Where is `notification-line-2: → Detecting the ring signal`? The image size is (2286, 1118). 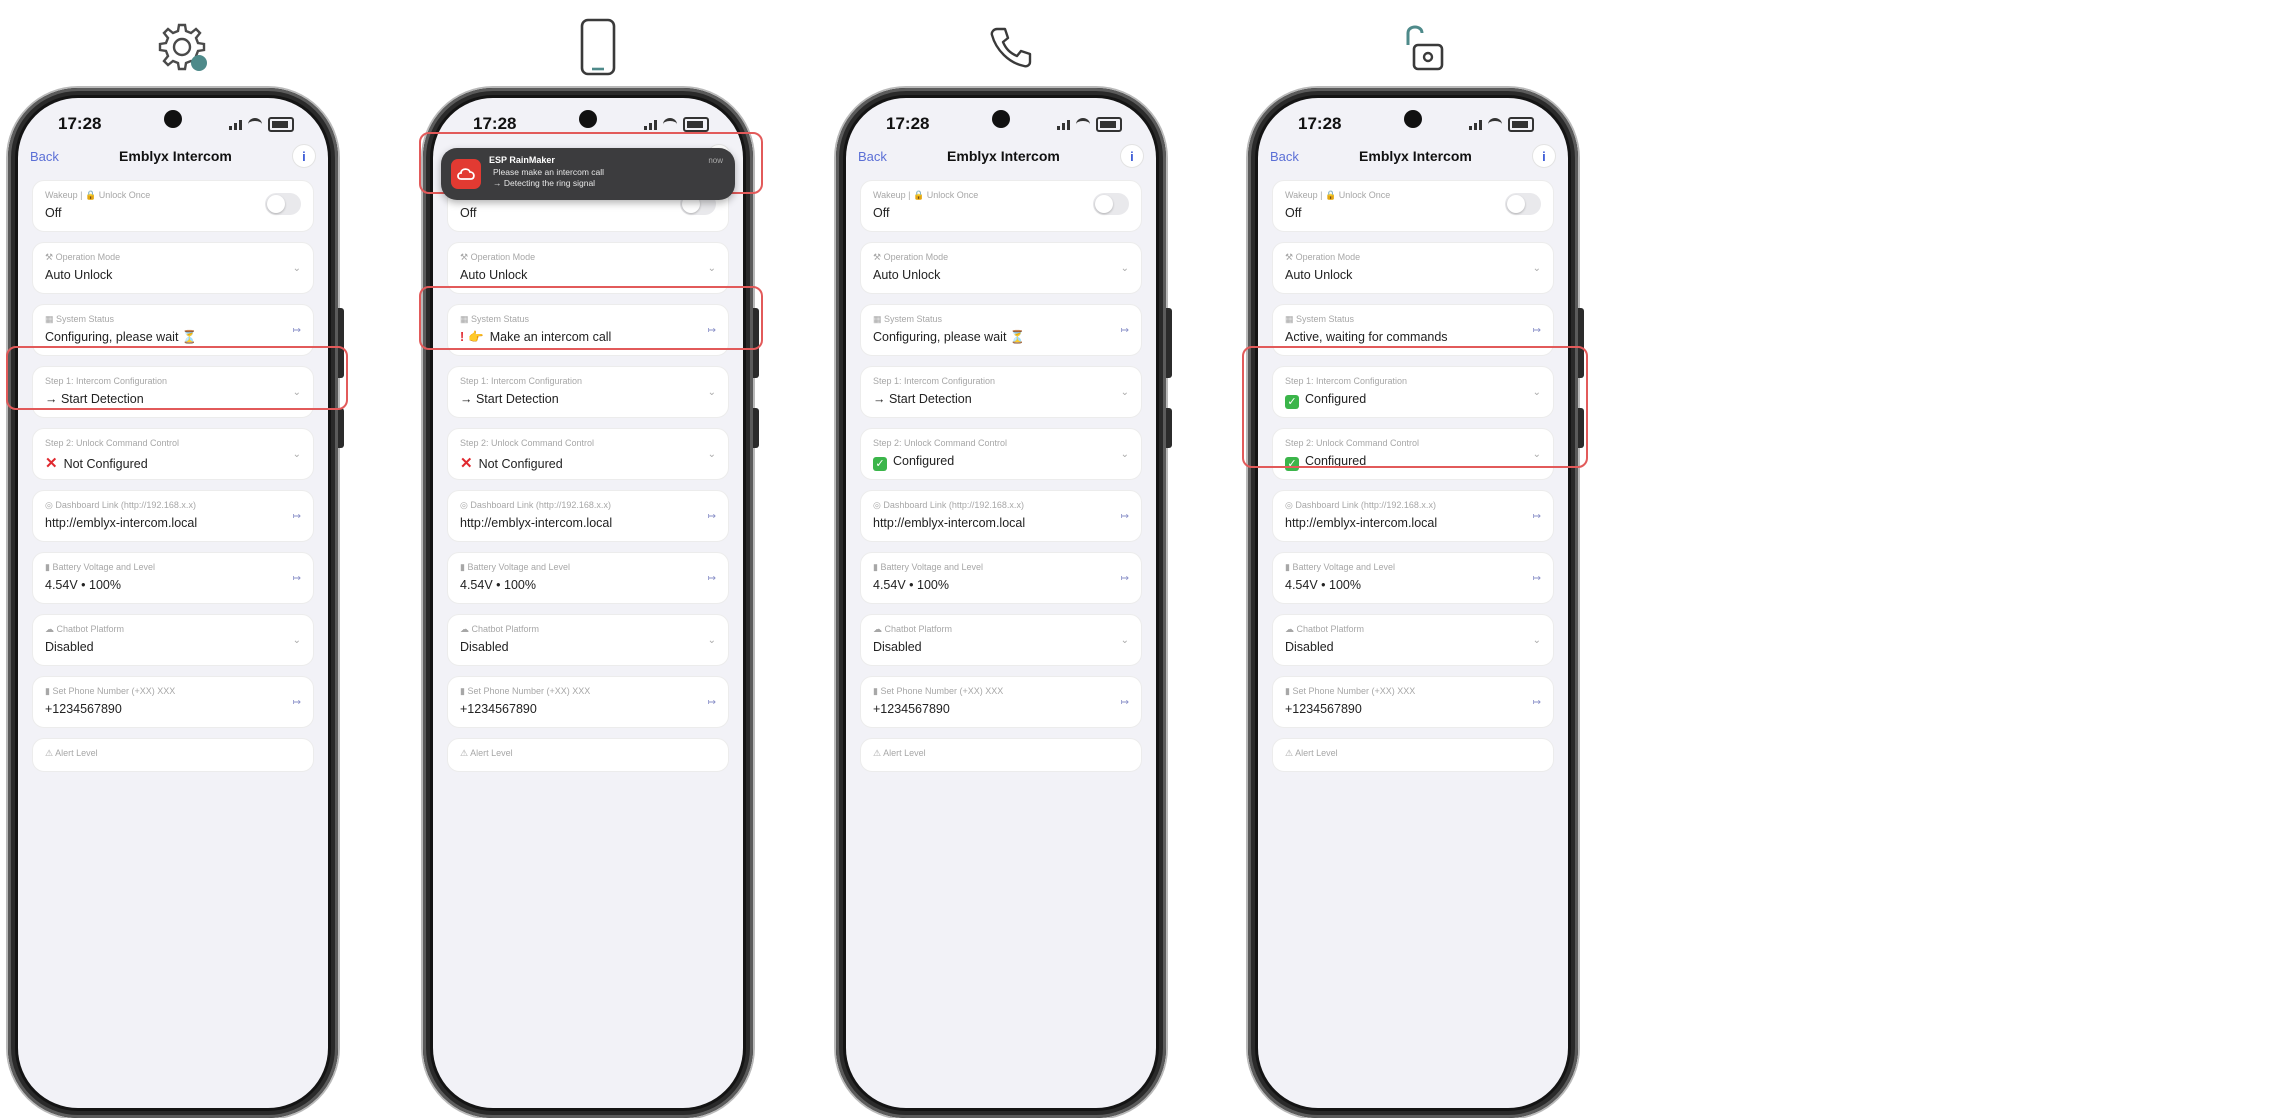
notification-line-2: → Detecting the ring signal is located at coordinates (544, 183).